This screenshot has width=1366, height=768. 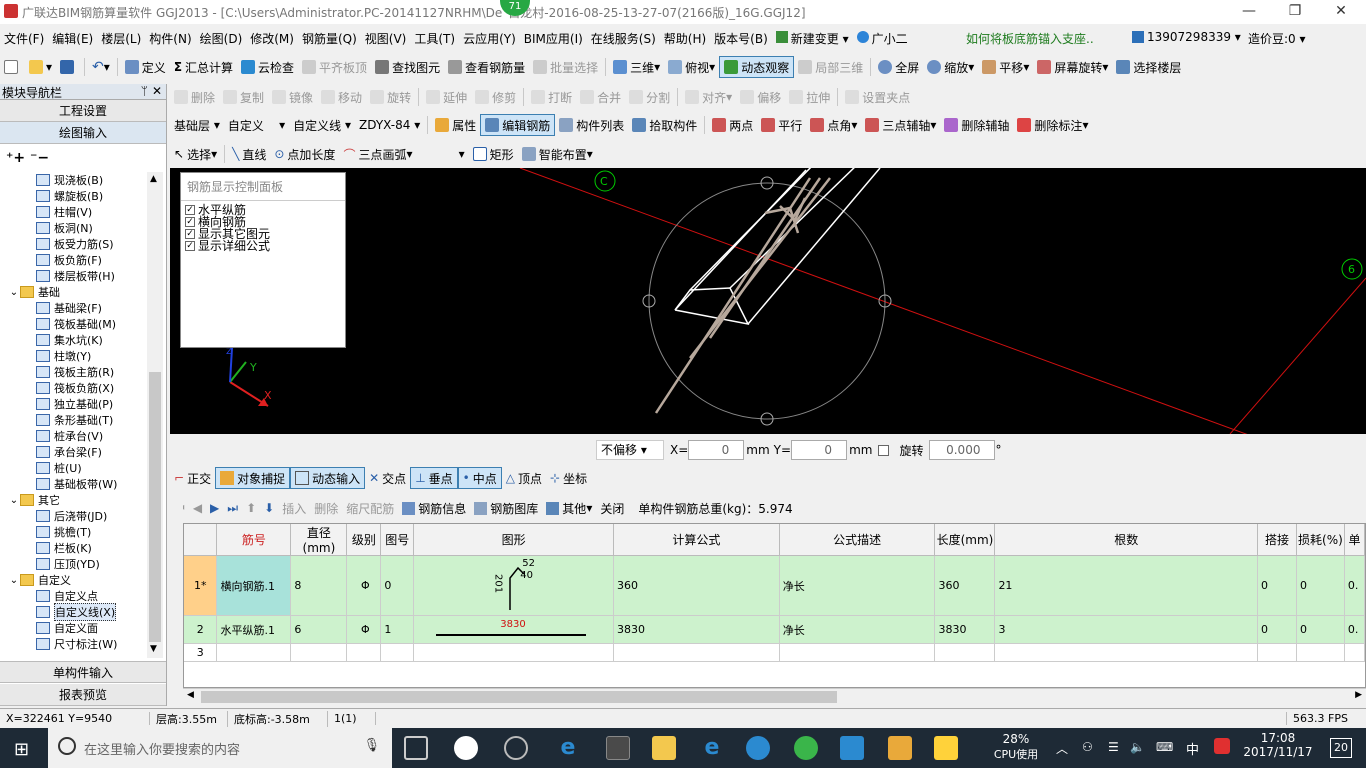 I want to click on open-button: ▾, so click(x=40, y=67).